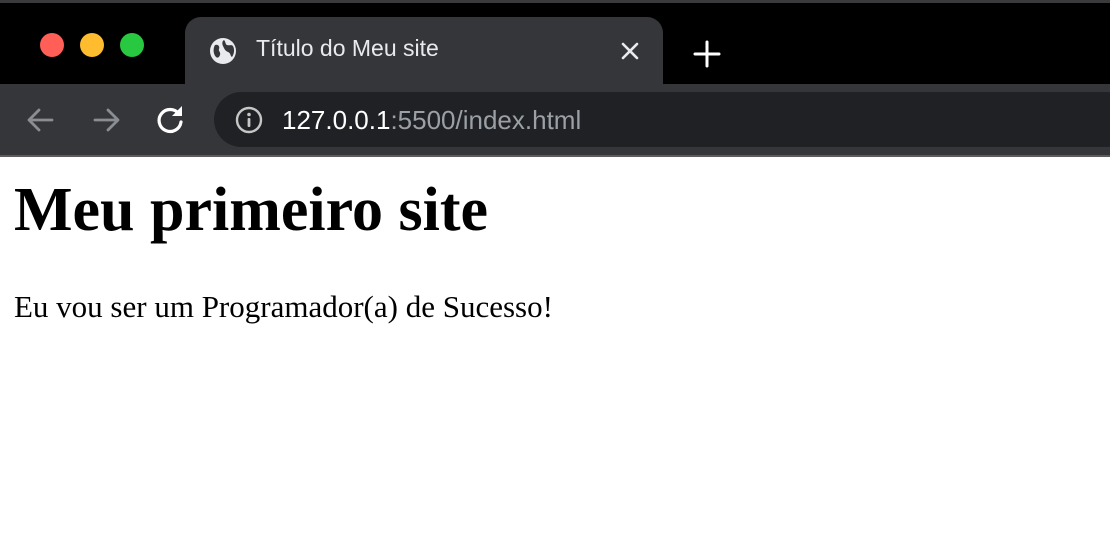 The image size is (1110, 535). I want to click on globe-icon, so click(223, 51).